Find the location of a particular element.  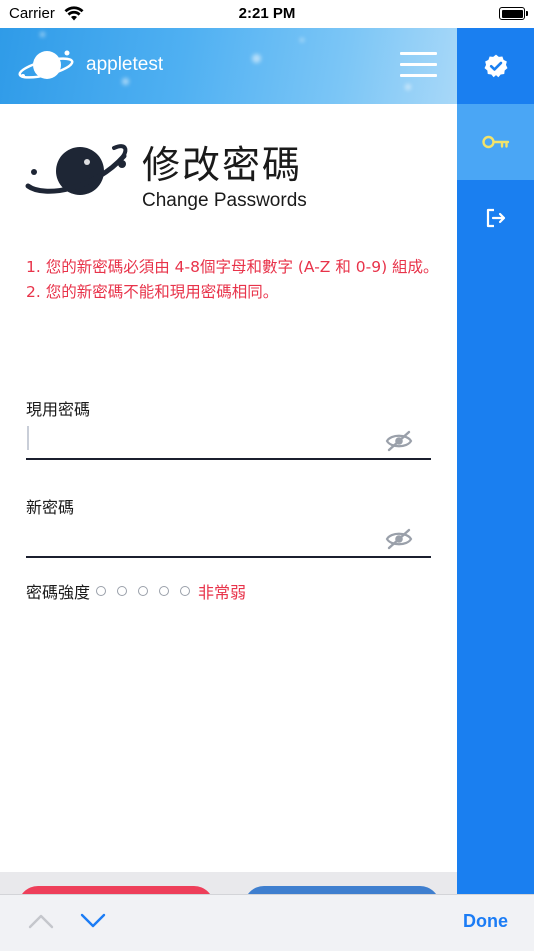

side-nav-change-password is located at coordinates (495, 142).